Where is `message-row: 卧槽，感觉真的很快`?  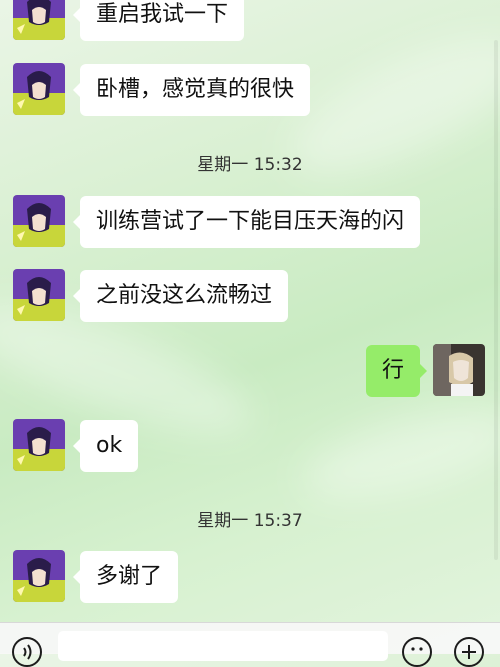 message-row: 卧槽，感觉真的很快 is located at coordinates (250, 90).